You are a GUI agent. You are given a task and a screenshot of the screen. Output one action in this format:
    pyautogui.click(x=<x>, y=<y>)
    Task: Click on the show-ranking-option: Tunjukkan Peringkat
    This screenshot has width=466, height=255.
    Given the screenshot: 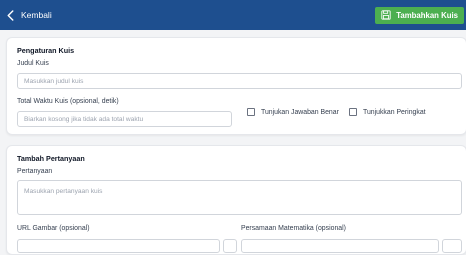 What is the action you would take?
    pyautogui.click(x=387, y=112)
    